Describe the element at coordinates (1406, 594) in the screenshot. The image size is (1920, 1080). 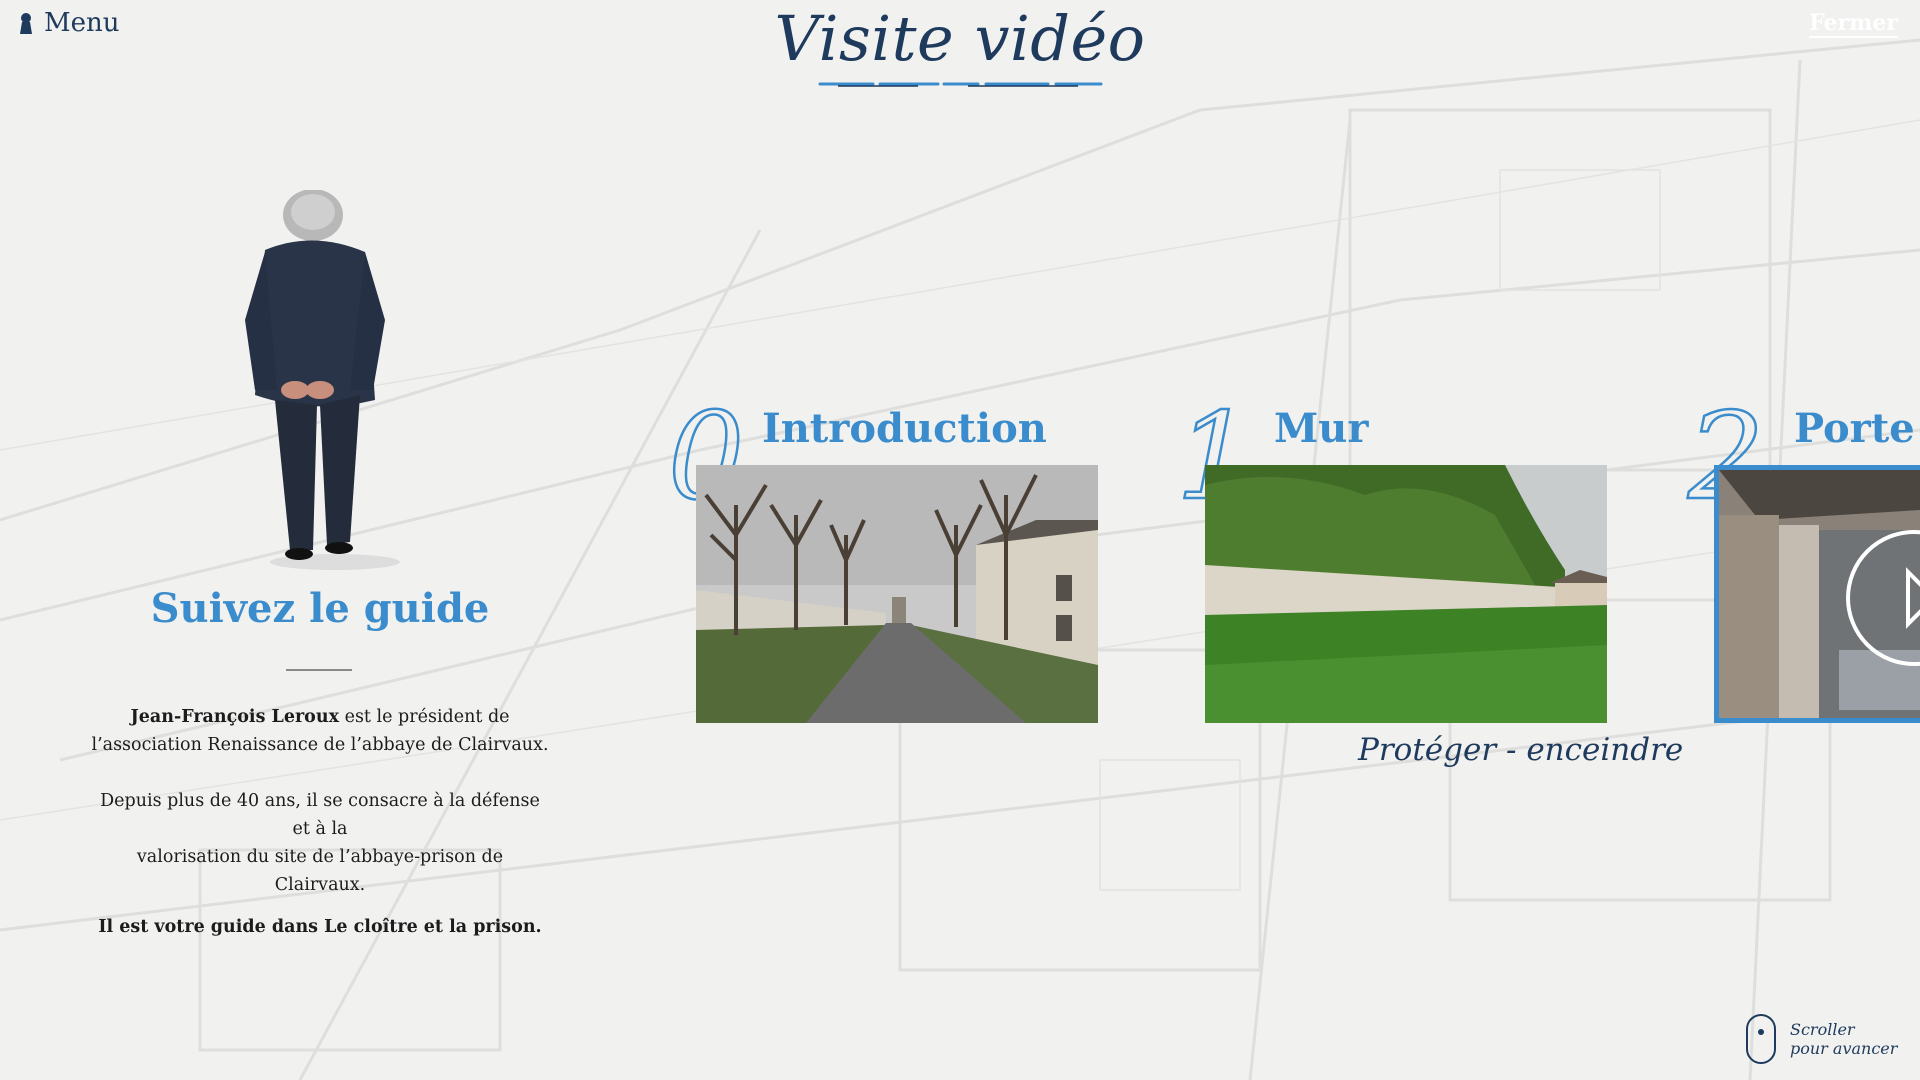
I see `chapter-thumbnail-mur` at that location.